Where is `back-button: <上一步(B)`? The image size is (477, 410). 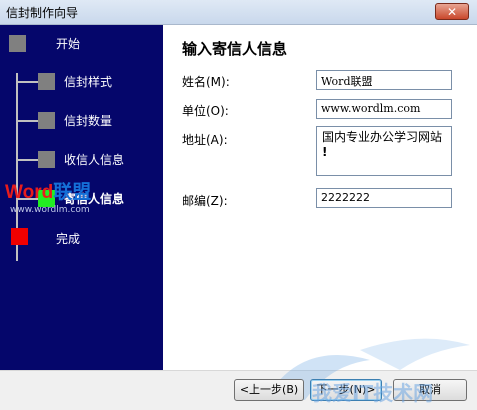 back-button: <上一步(B) is located at coordinates (269, 390).